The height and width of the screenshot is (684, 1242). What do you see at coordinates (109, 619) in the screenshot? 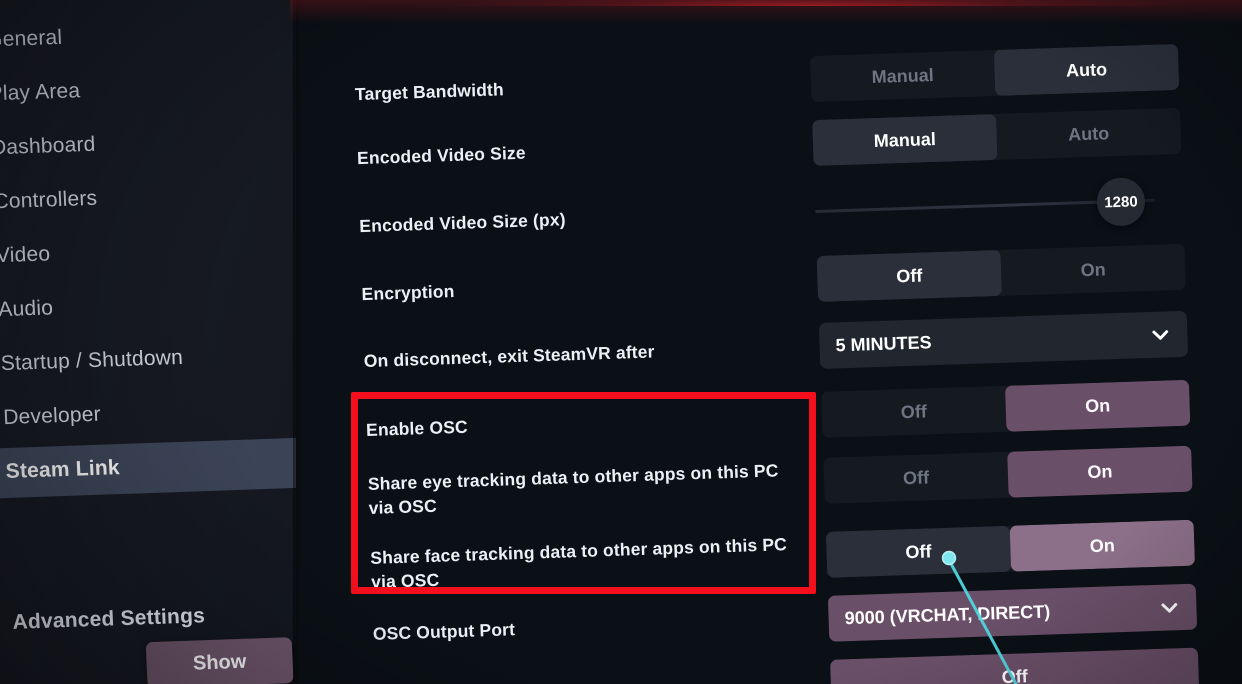
I see `advanced-settings-label: Advanced Settings` at bounding box center [109, 619].